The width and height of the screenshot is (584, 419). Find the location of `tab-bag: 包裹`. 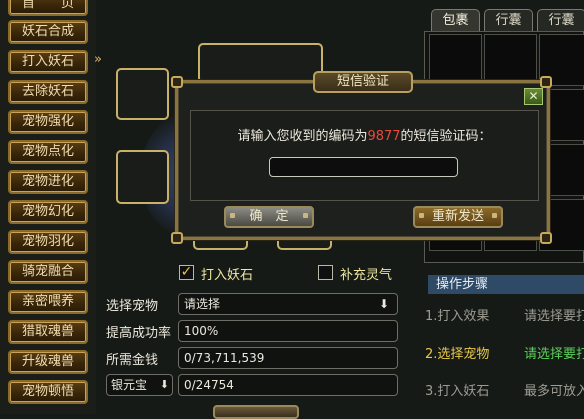

tab-bag: 包裹 is located at coordinates (455, 20).